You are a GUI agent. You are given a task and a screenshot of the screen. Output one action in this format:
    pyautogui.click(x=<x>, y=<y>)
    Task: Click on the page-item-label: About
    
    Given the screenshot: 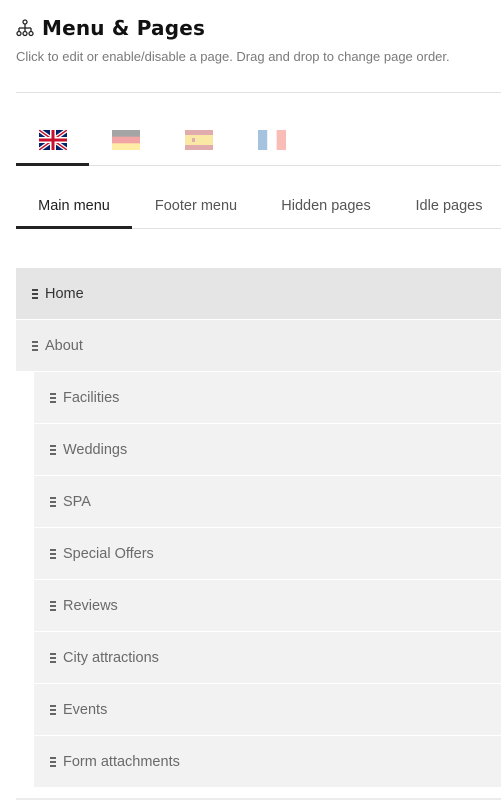 What is the action you would take?
    pyautogui.click(x=64, y=345)
    